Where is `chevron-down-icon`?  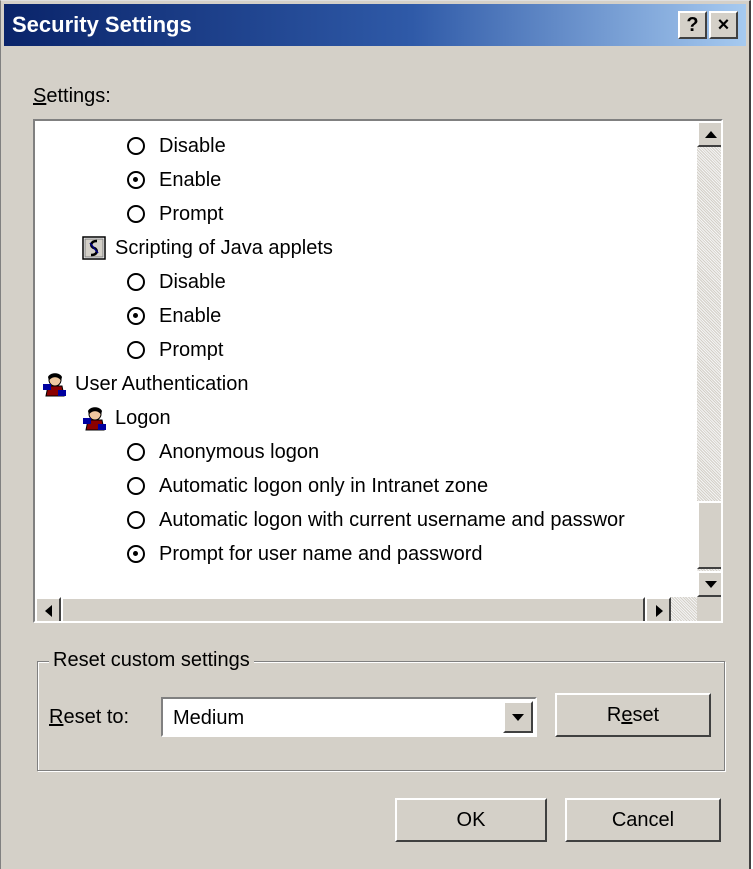
chevron-down-icon is located at coordinates (518, 717).